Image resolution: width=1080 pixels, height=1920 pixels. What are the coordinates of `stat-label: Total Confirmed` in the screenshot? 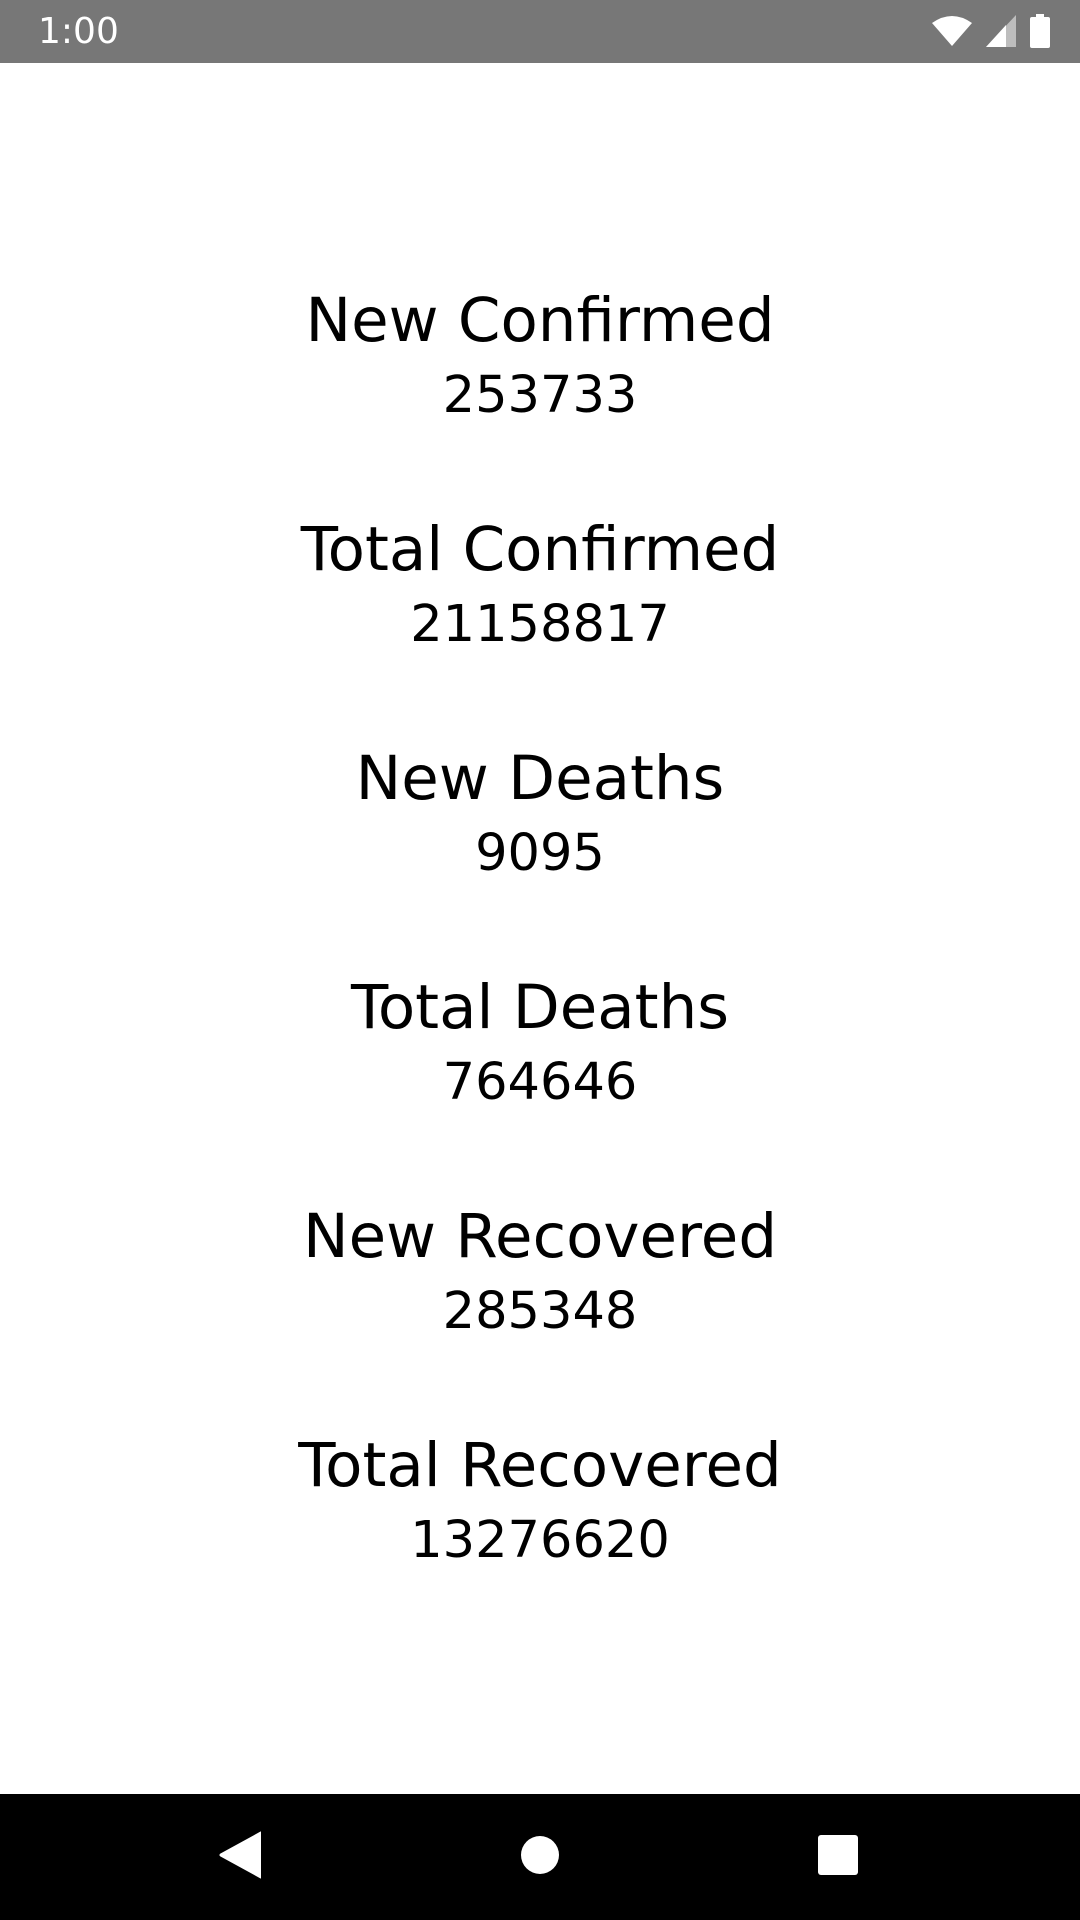 It's located at (540, 549).